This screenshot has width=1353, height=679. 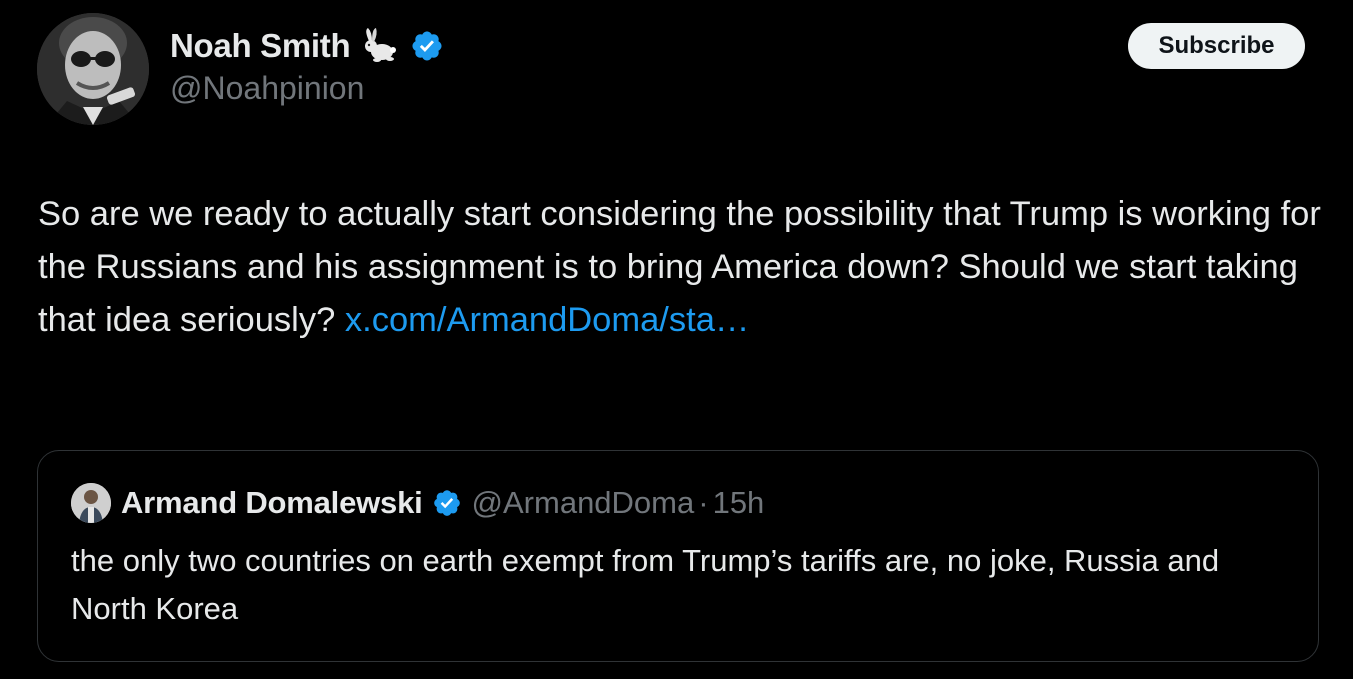 What do you see at coordinates (427, 46) in the screenshot?
I see `verified-badge-icon` at bounding box center [427, 46].